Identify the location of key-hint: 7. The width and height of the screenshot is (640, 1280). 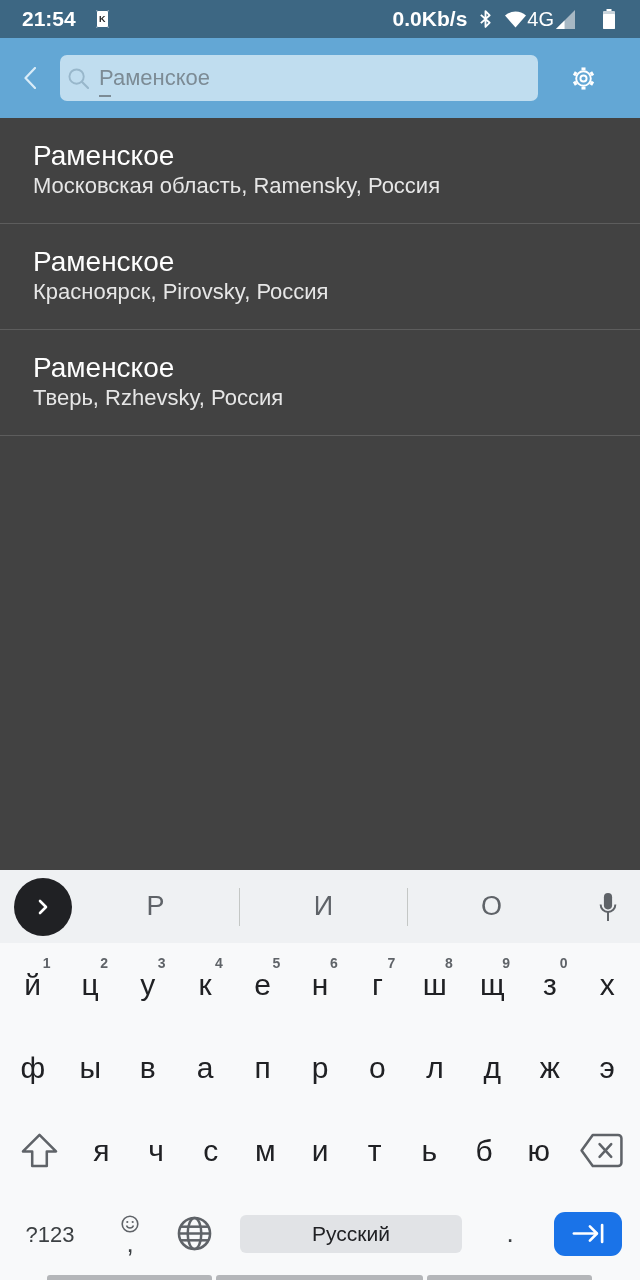
(391, 963).